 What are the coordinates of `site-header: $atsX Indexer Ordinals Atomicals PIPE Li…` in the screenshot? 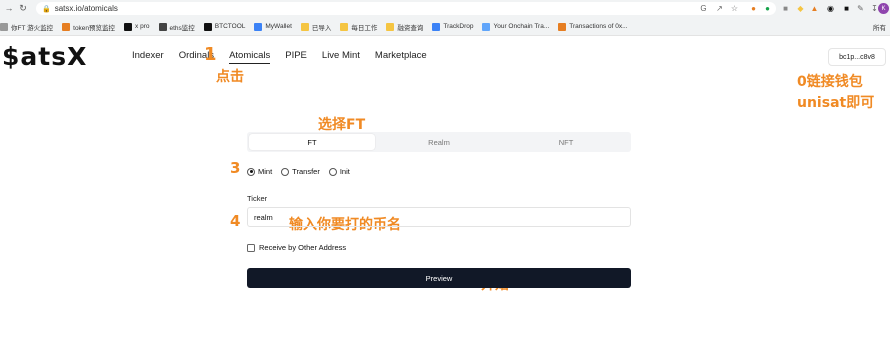 It's located at (445, 57).